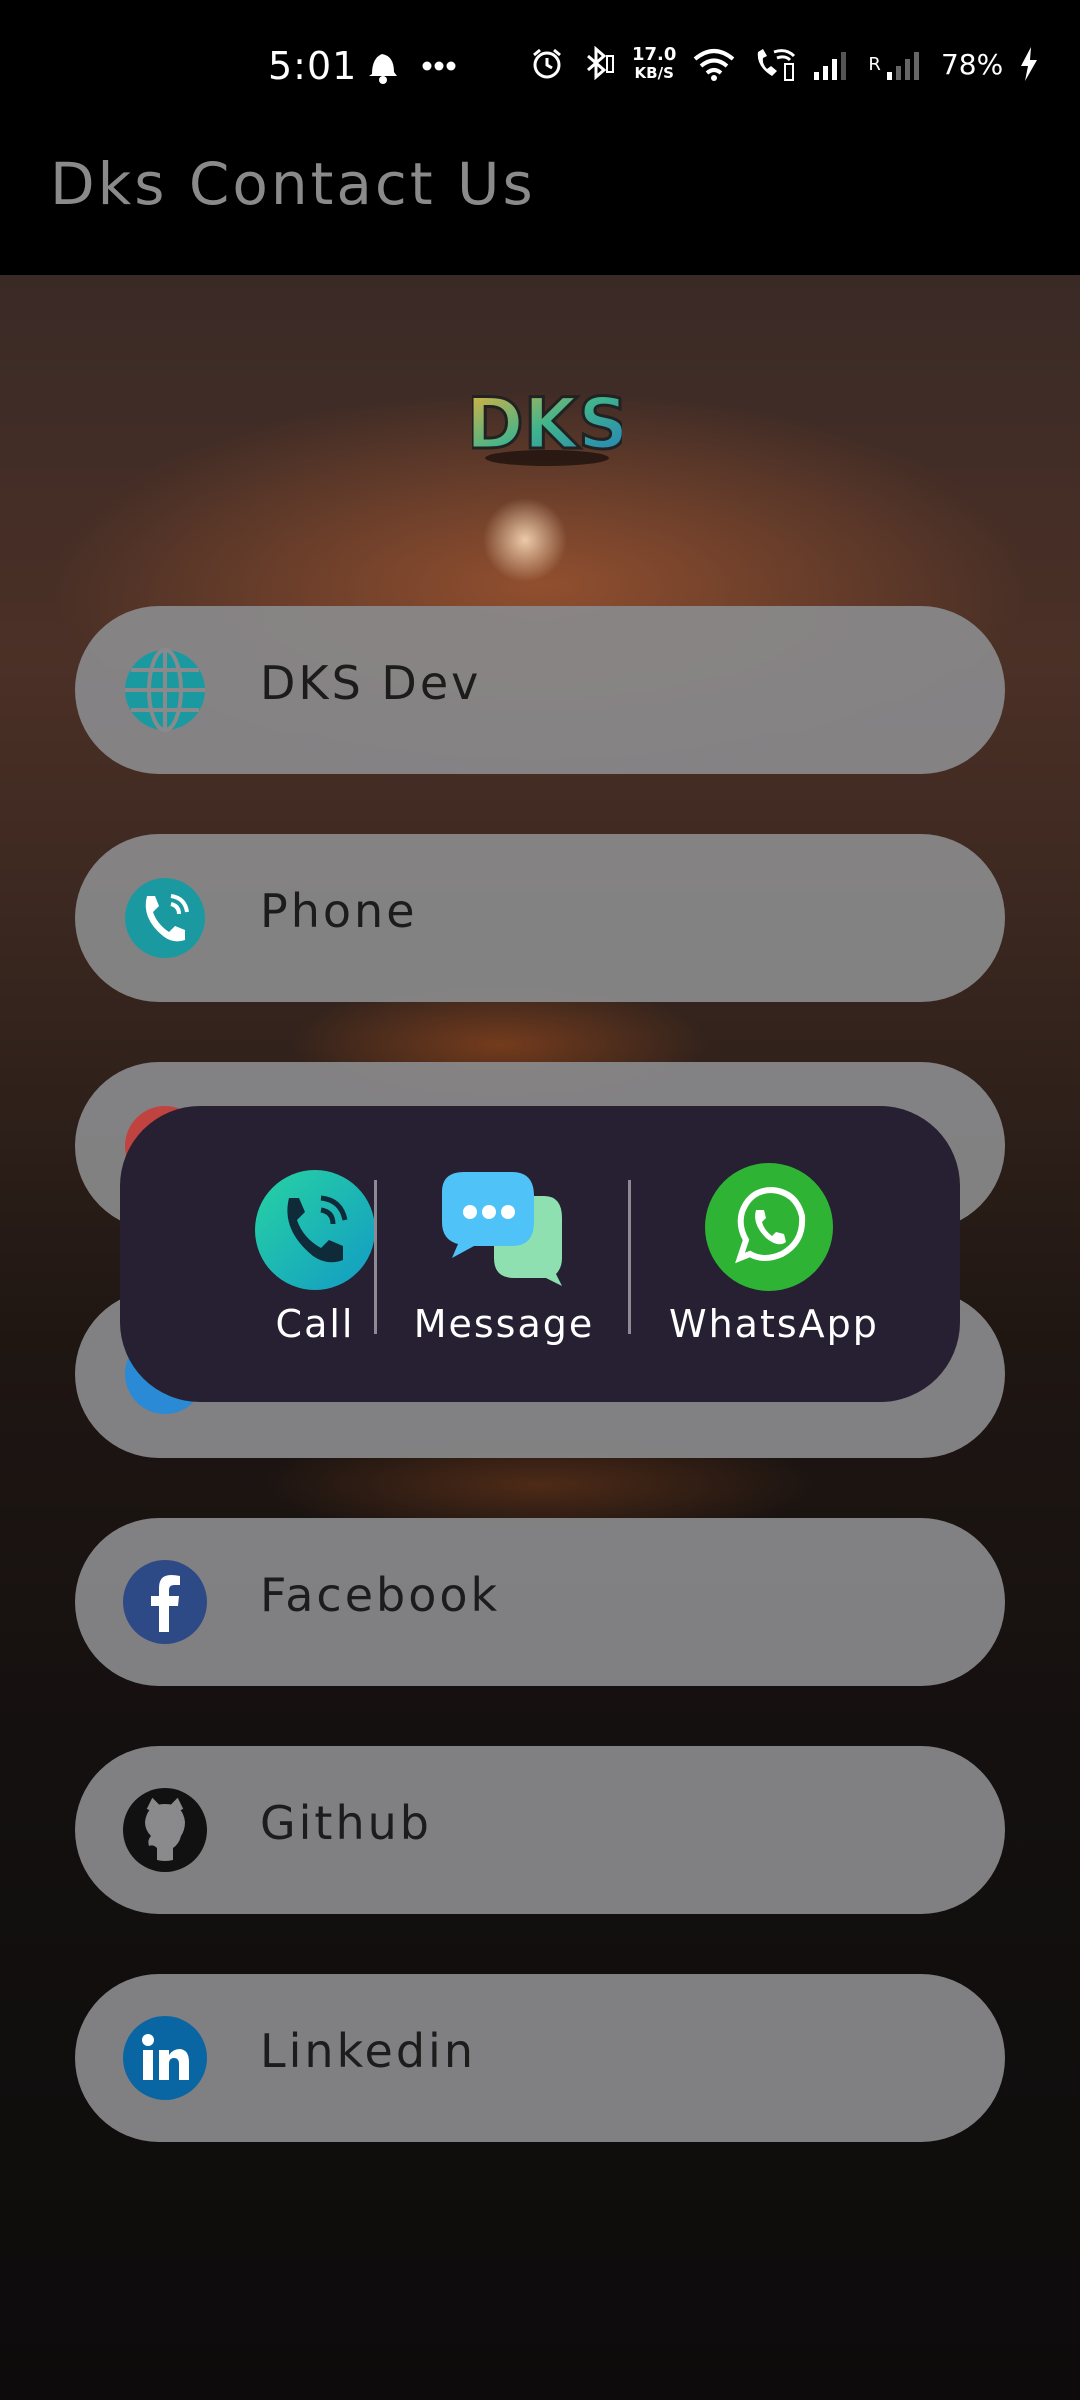 This screenshot has width=1080, height=2400. Describe the element at coordinates (972, 64) in the screenshot. I see `battery-level: 78%` at that location.